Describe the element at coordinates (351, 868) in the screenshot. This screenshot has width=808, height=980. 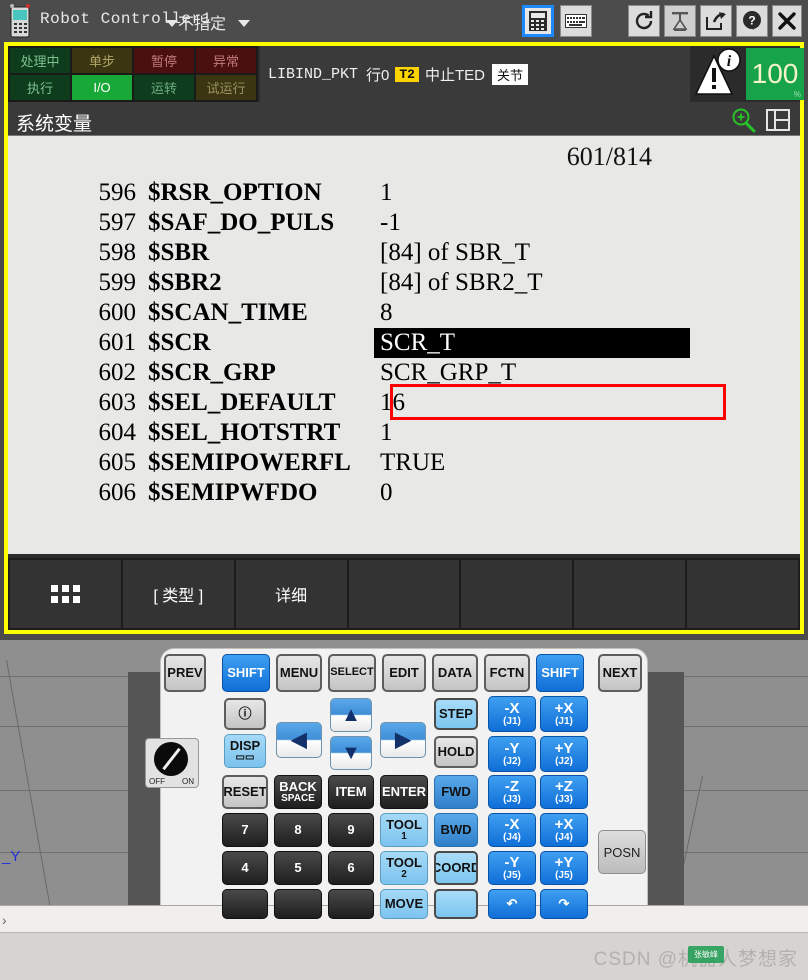
I see `key-6: 6` at that location.